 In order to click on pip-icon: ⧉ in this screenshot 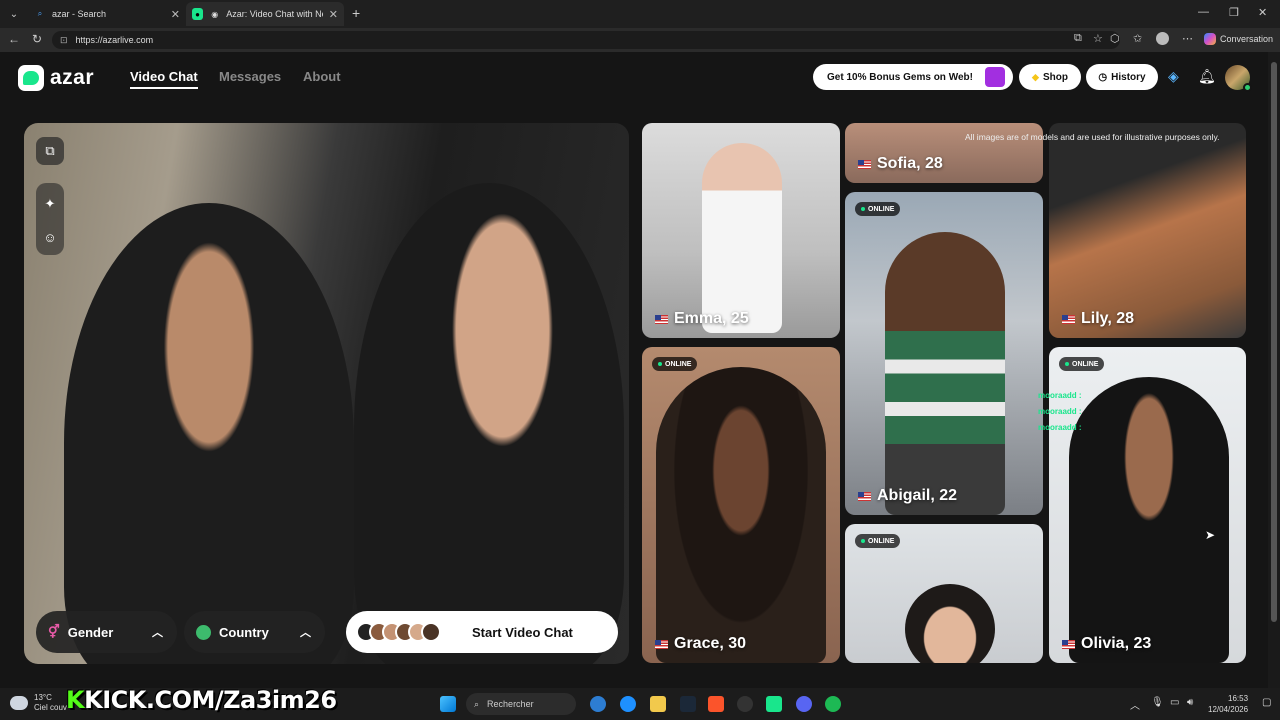, I will do `click(50, 151)`.